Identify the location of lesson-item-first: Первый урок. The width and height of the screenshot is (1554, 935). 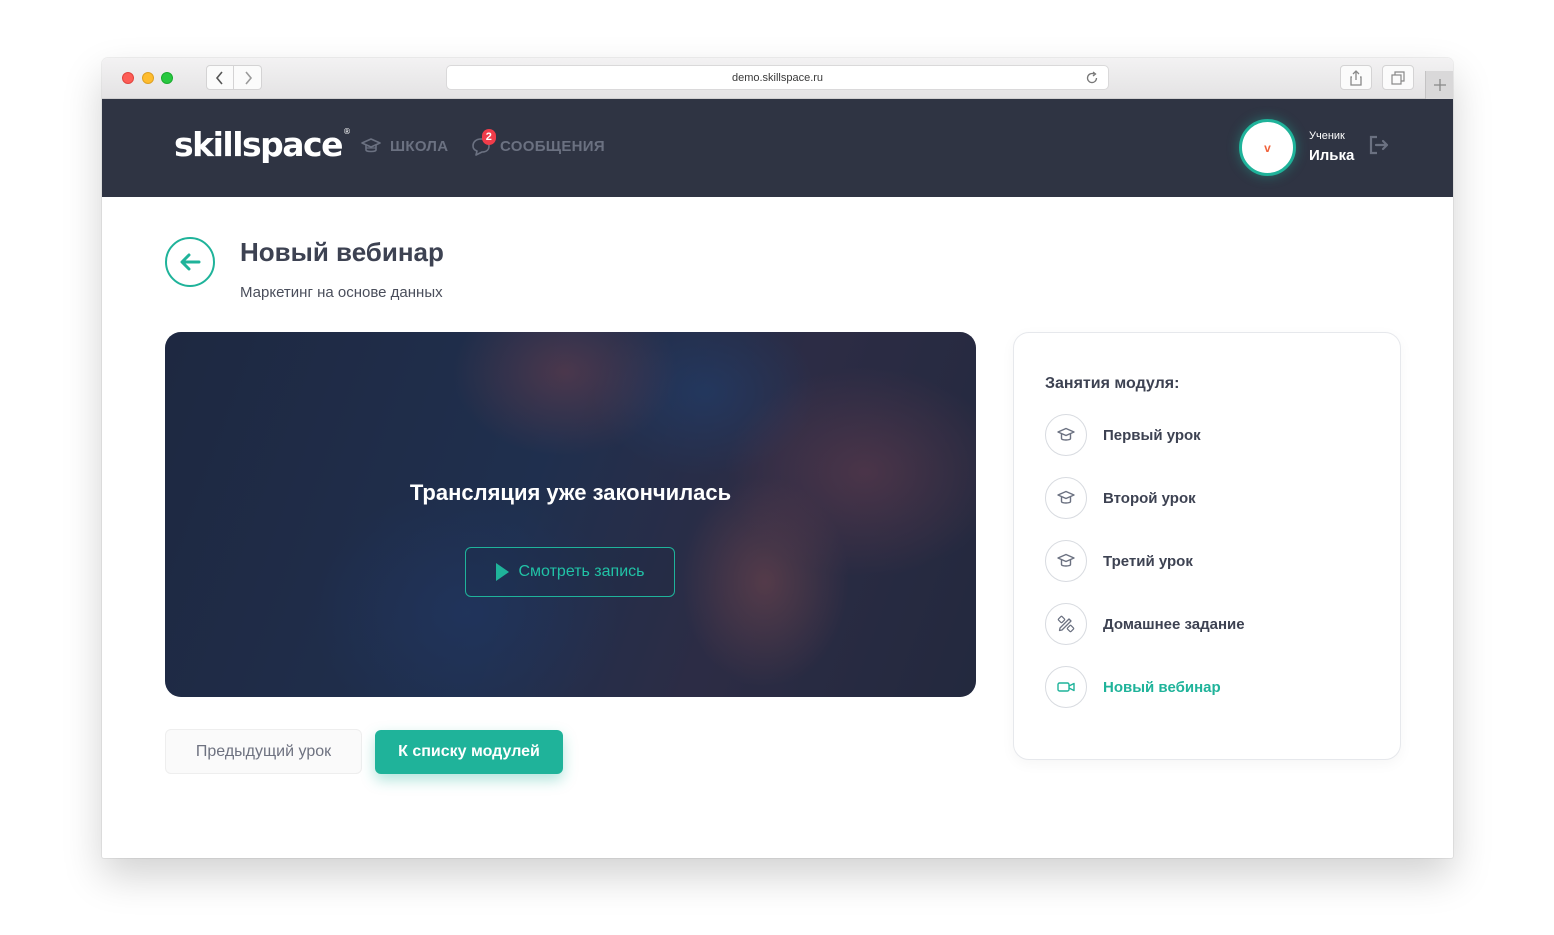
(1123, 435).